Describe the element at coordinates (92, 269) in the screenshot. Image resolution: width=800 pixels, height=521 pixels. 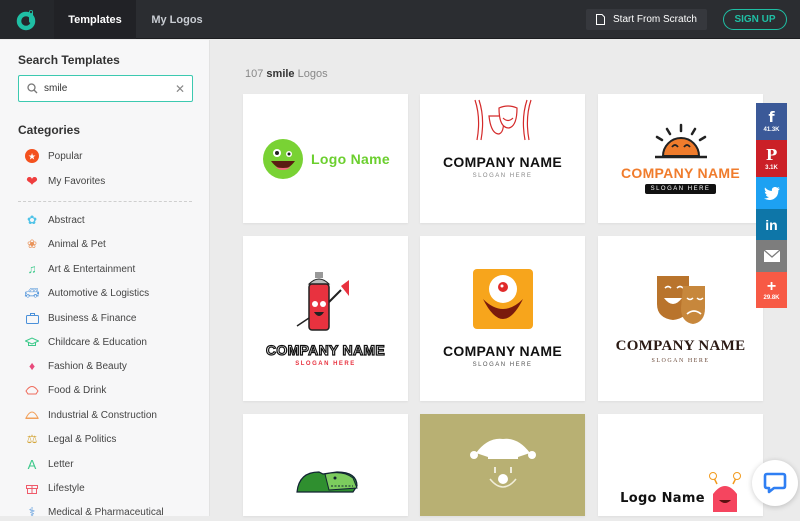
I see `sidebar-item-label: Art & Entertainment` at that location.